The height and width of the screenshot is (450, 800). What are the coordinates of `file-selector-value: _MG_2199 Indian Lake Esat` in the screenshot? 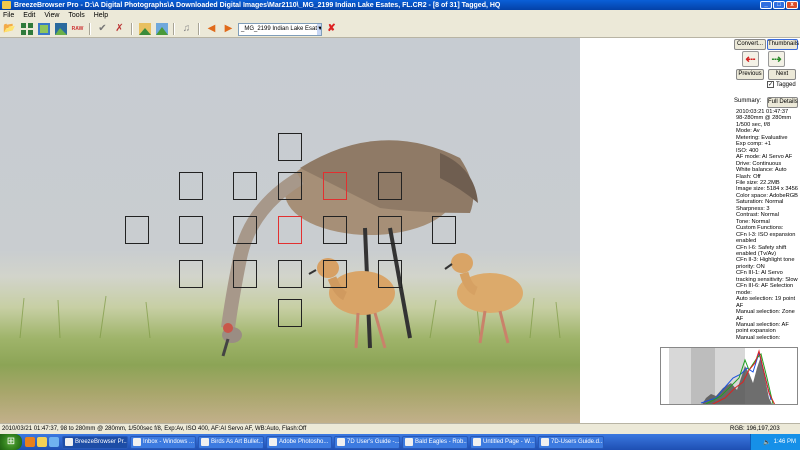 It's located at (279, 29).